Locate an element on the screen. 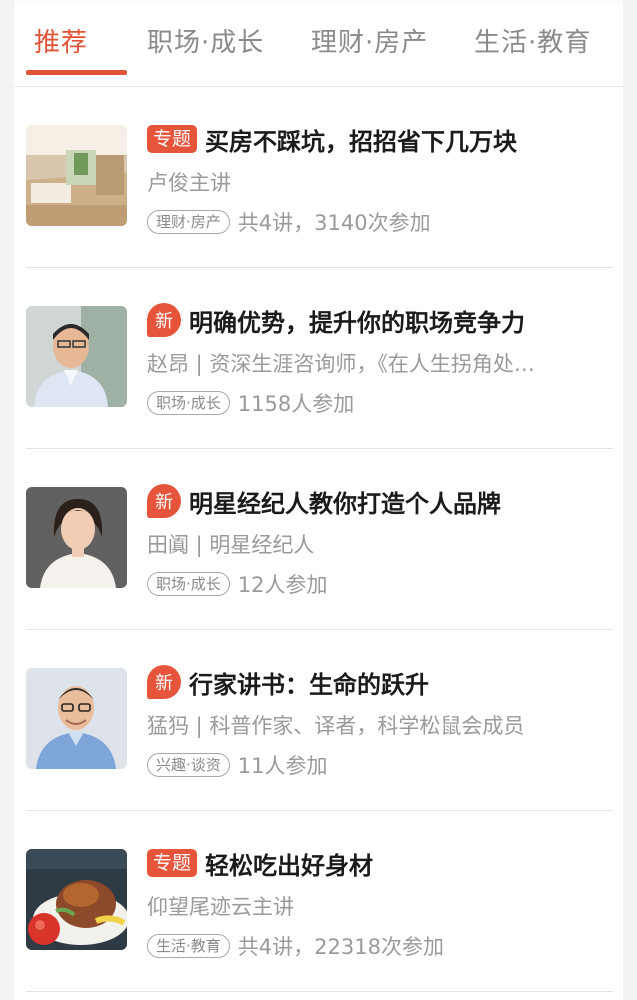 The height and width of the screenshot is (1000, 637). course-thumbnail-food is located at coordinates (76, 899).